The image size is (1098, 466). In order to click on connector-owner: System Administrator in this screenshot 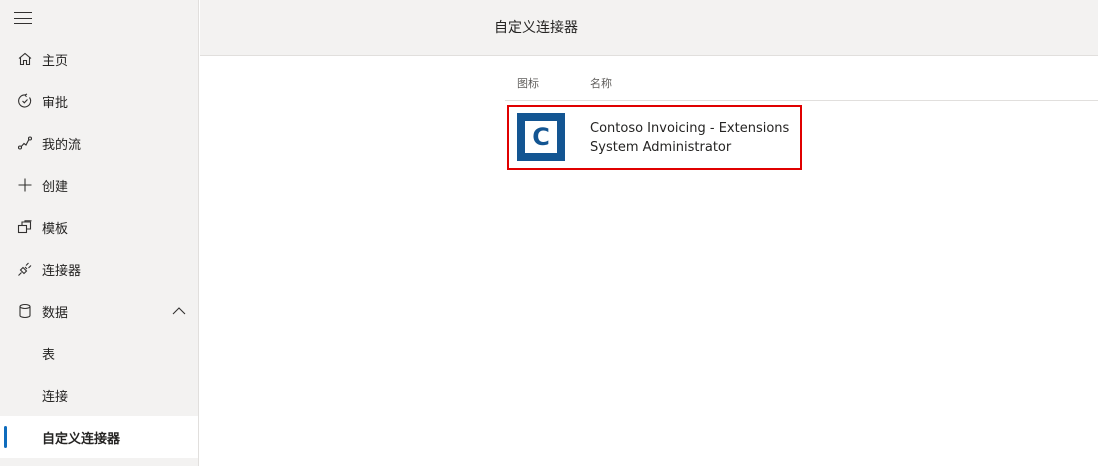, I will do `click(661, 147)`.